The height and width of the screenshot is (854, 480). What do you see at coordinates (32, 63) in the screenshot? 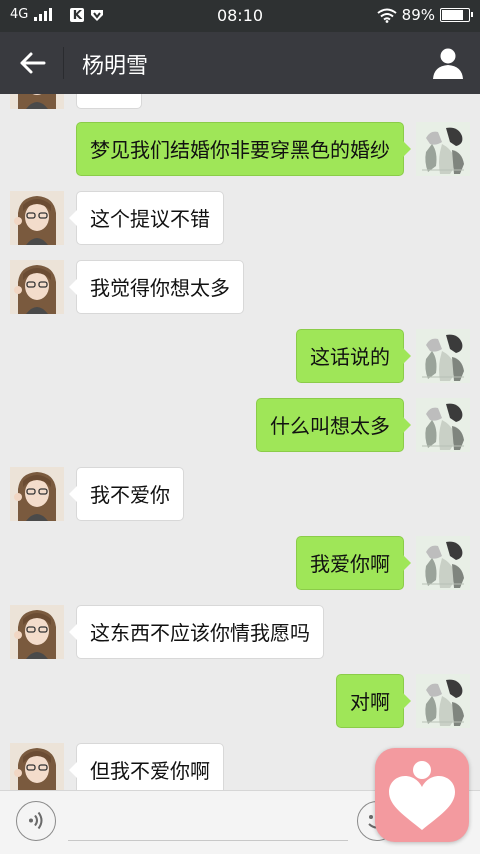
I see `back-arrow-icon` at bounding box center [32, 63].